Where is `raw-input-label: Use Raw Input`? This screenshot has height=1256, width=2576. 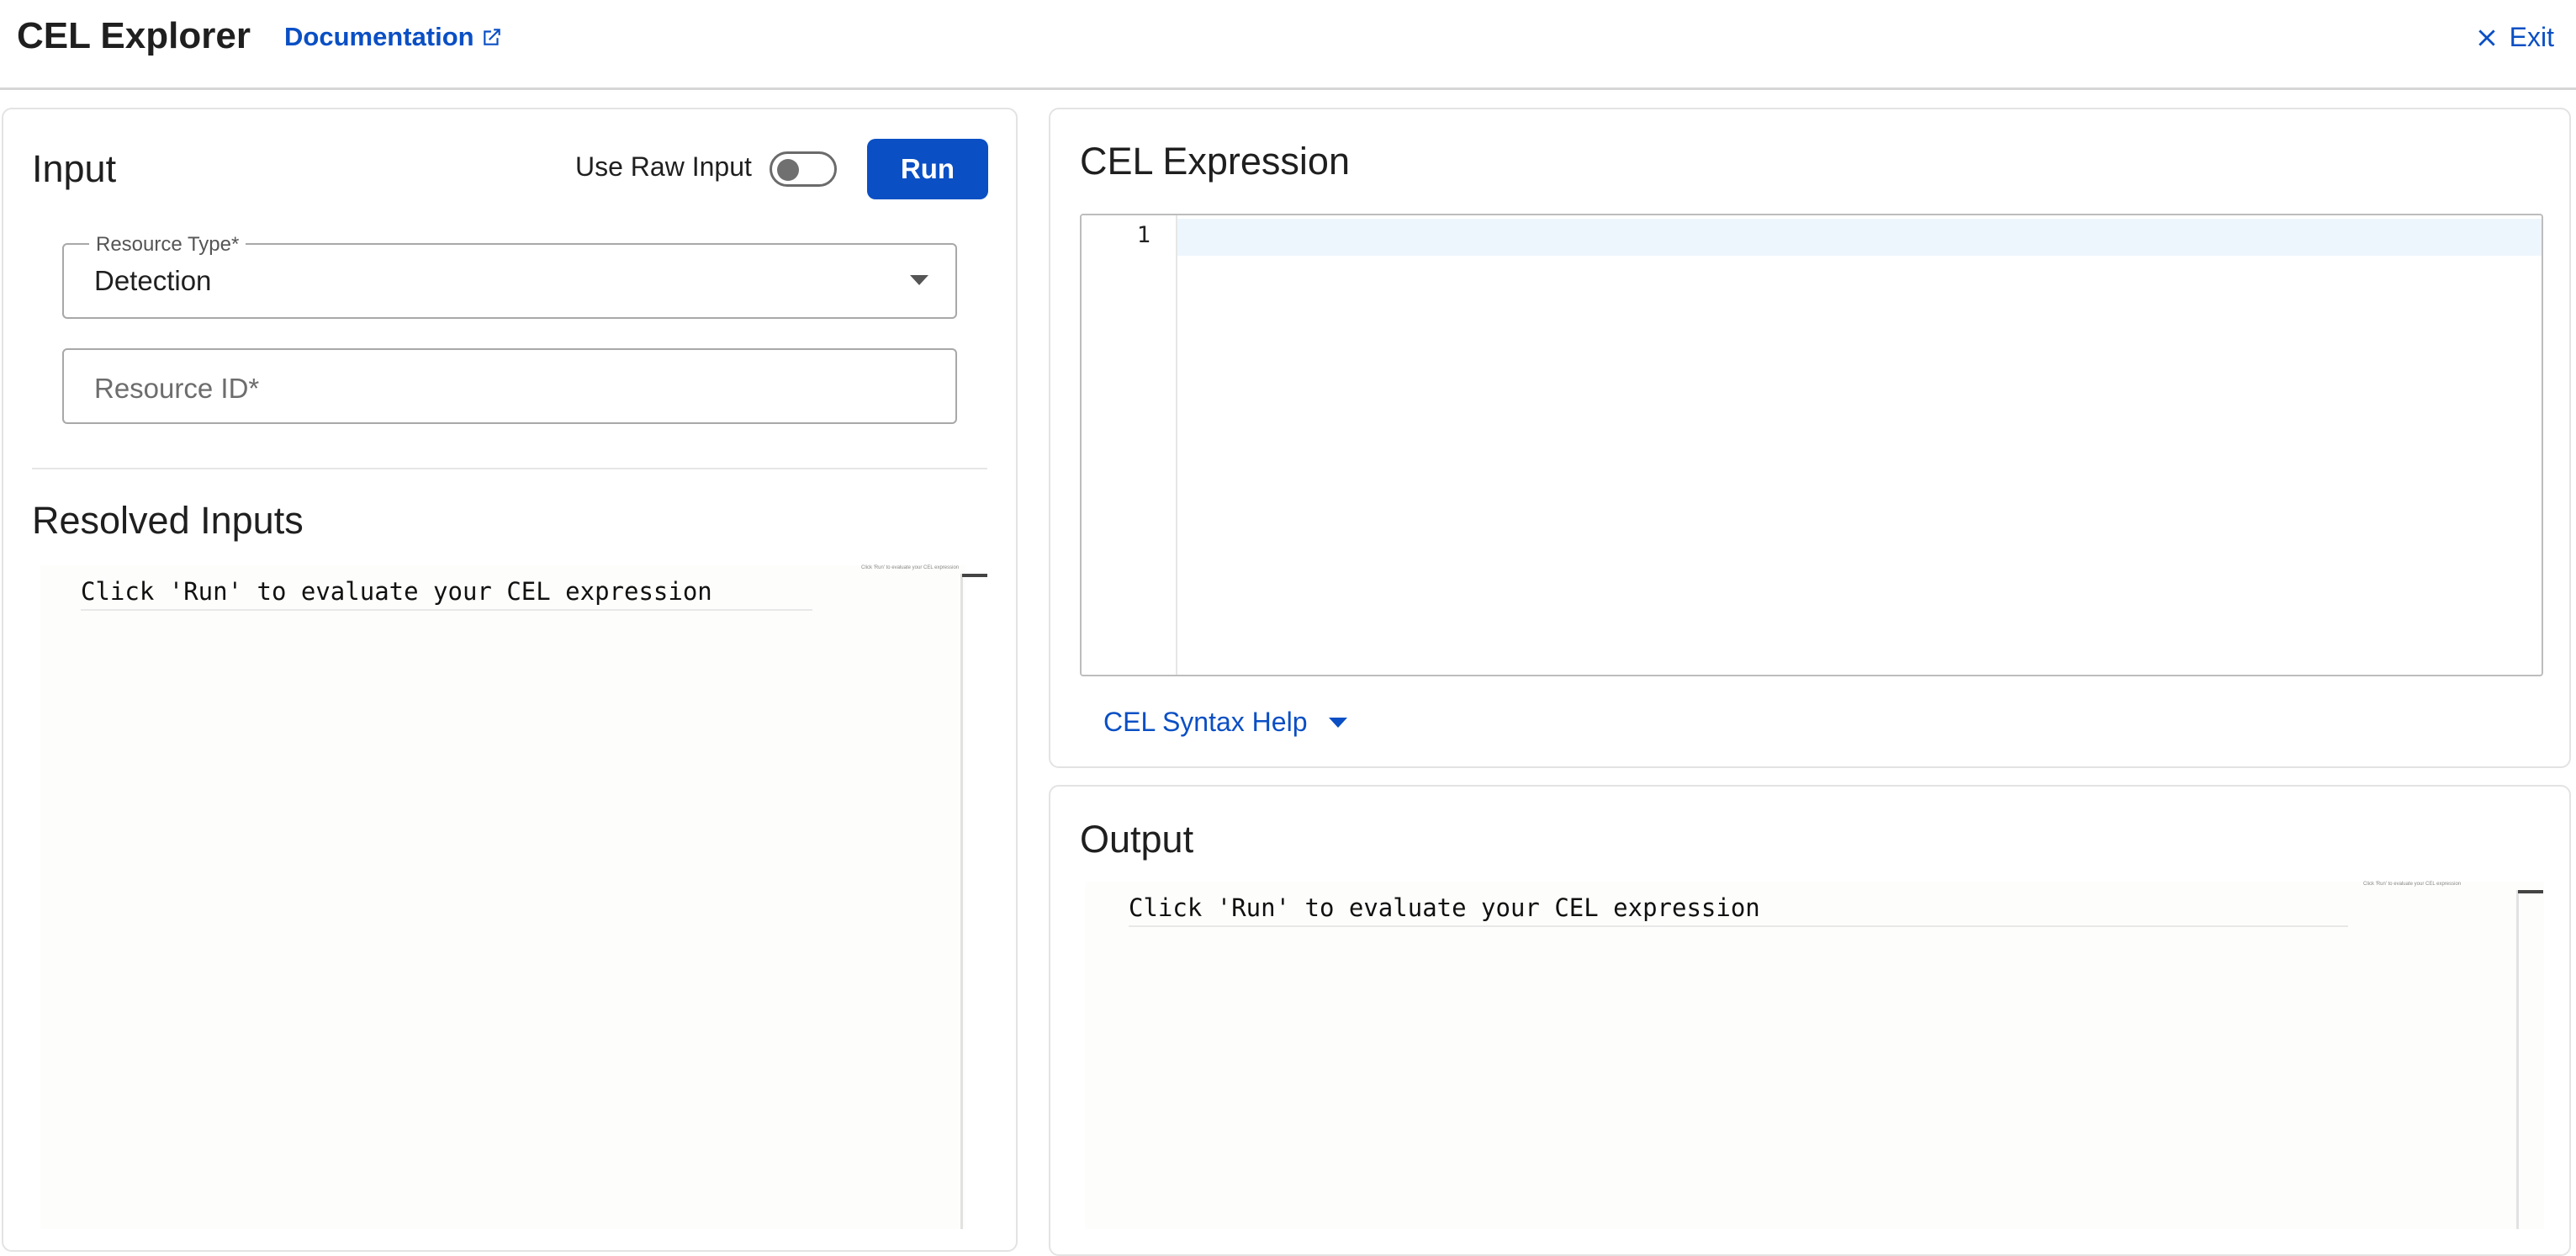 raw-input-label: Use Raw Input is located at coordinates (663, 166).